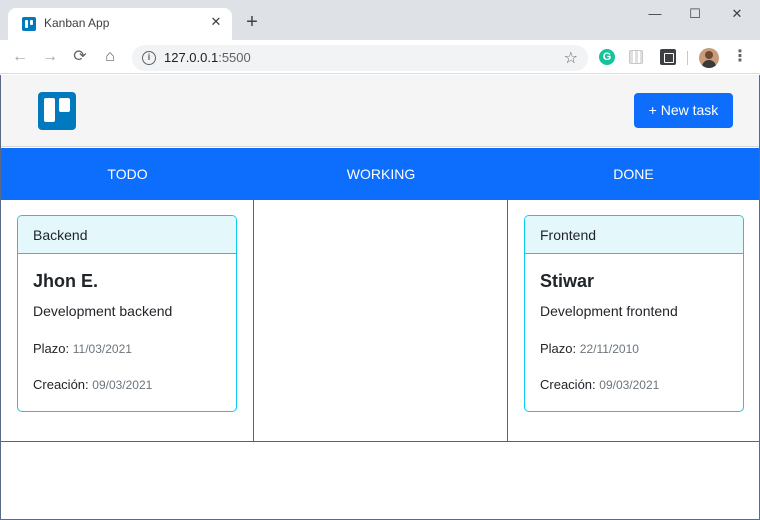 Image resolution: width=760 pixels, height=520 pixels. What do you see at coordinates (609, 349) in the screenshot?
I see `plazo-value: 22/11/2010` at bounding box center [609, 349].